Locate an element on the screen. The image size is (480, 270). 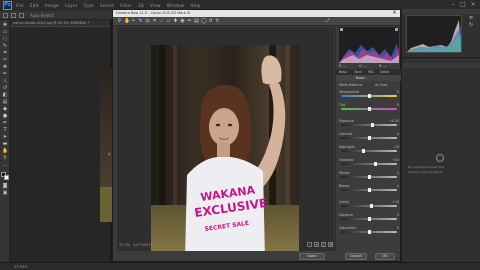
tab-basic: Basic is located at coordinates (343, 72).